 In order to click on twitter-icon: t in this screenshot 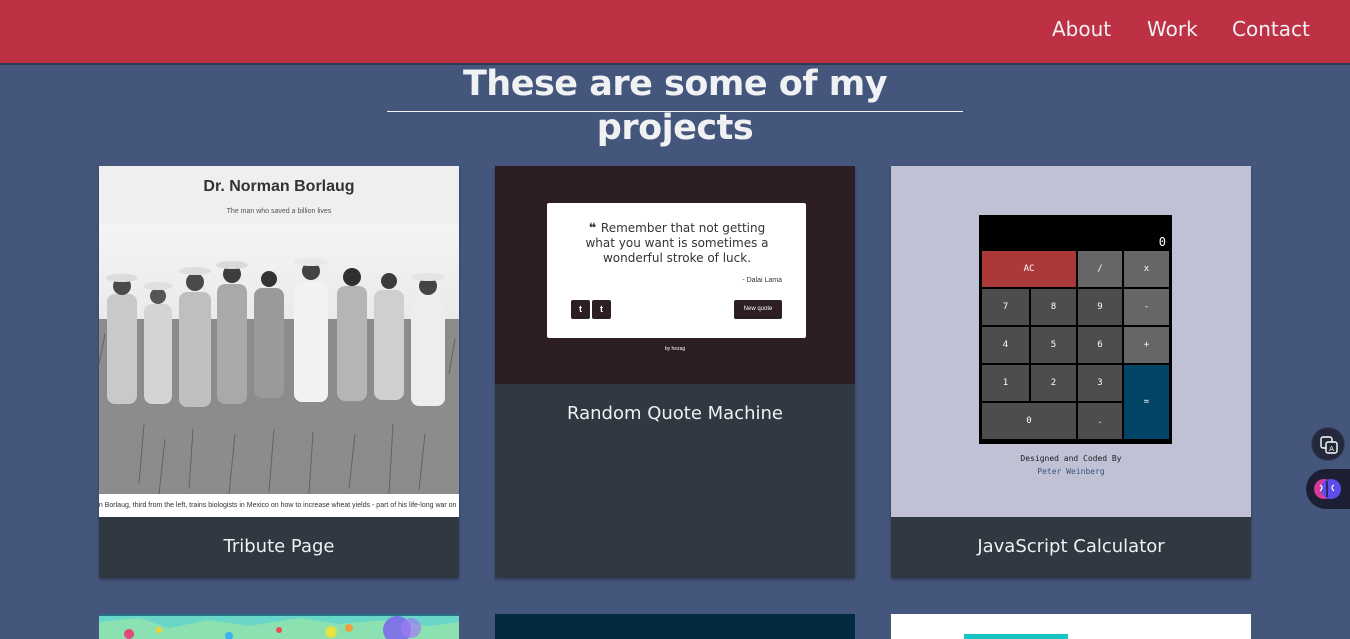, I will do `click(580, 309)`.